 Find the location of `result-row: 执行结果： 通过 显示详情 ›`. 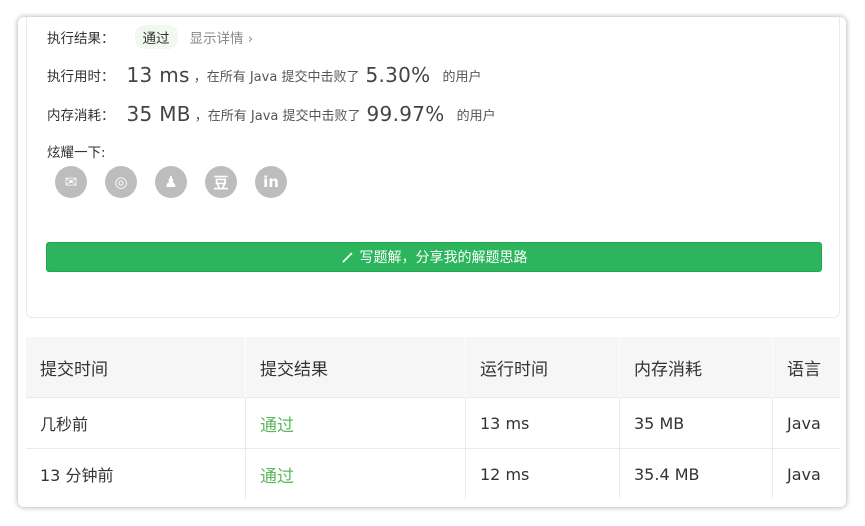

result-row: 执行结果： 通过 显示详情 › is located at coordinates (150, 37).